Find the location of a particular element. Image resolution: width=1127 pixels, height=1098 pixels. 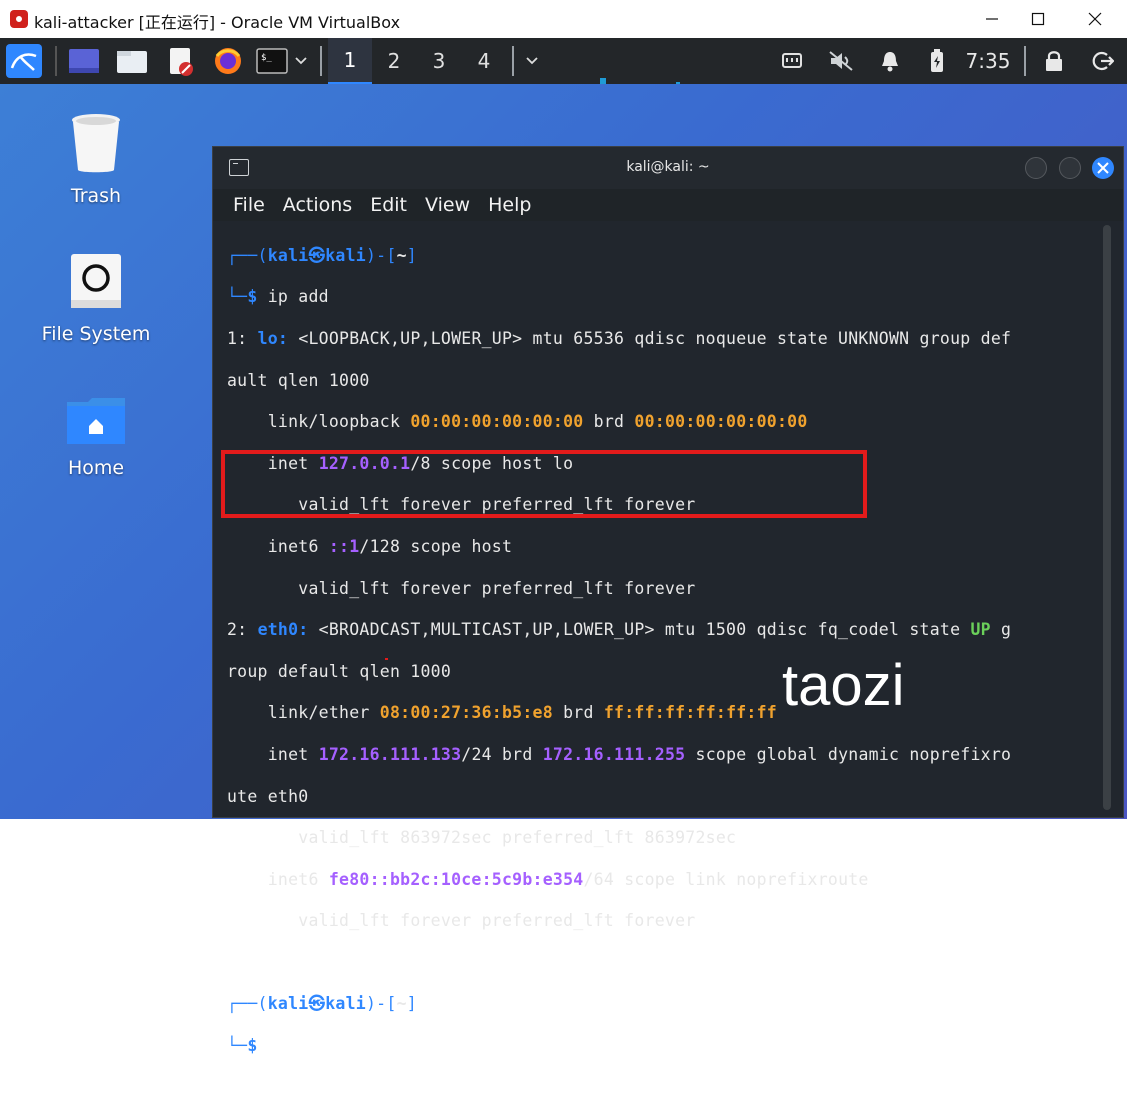

firefox-button is located at coordinates (228, 61).